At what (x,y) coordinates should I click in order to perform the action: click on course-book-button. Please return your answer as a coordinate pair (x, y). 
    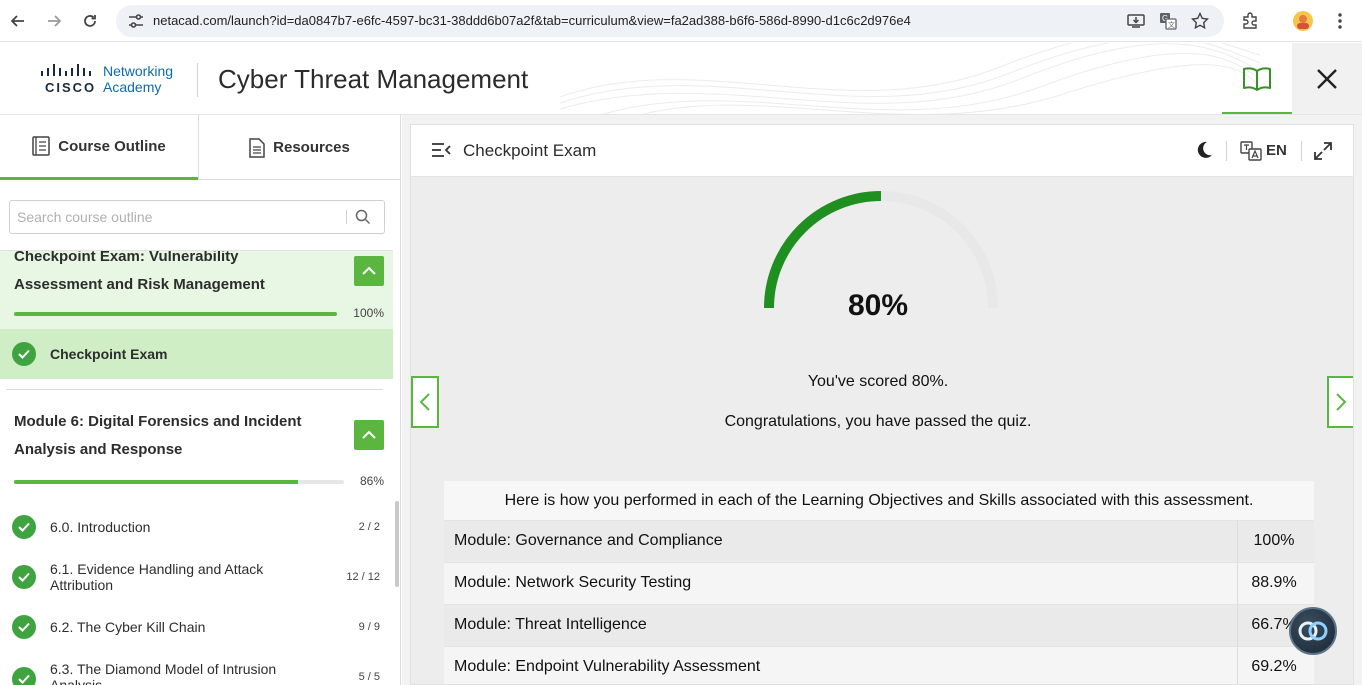
    Looking at the image, I should click on (1257, 78).